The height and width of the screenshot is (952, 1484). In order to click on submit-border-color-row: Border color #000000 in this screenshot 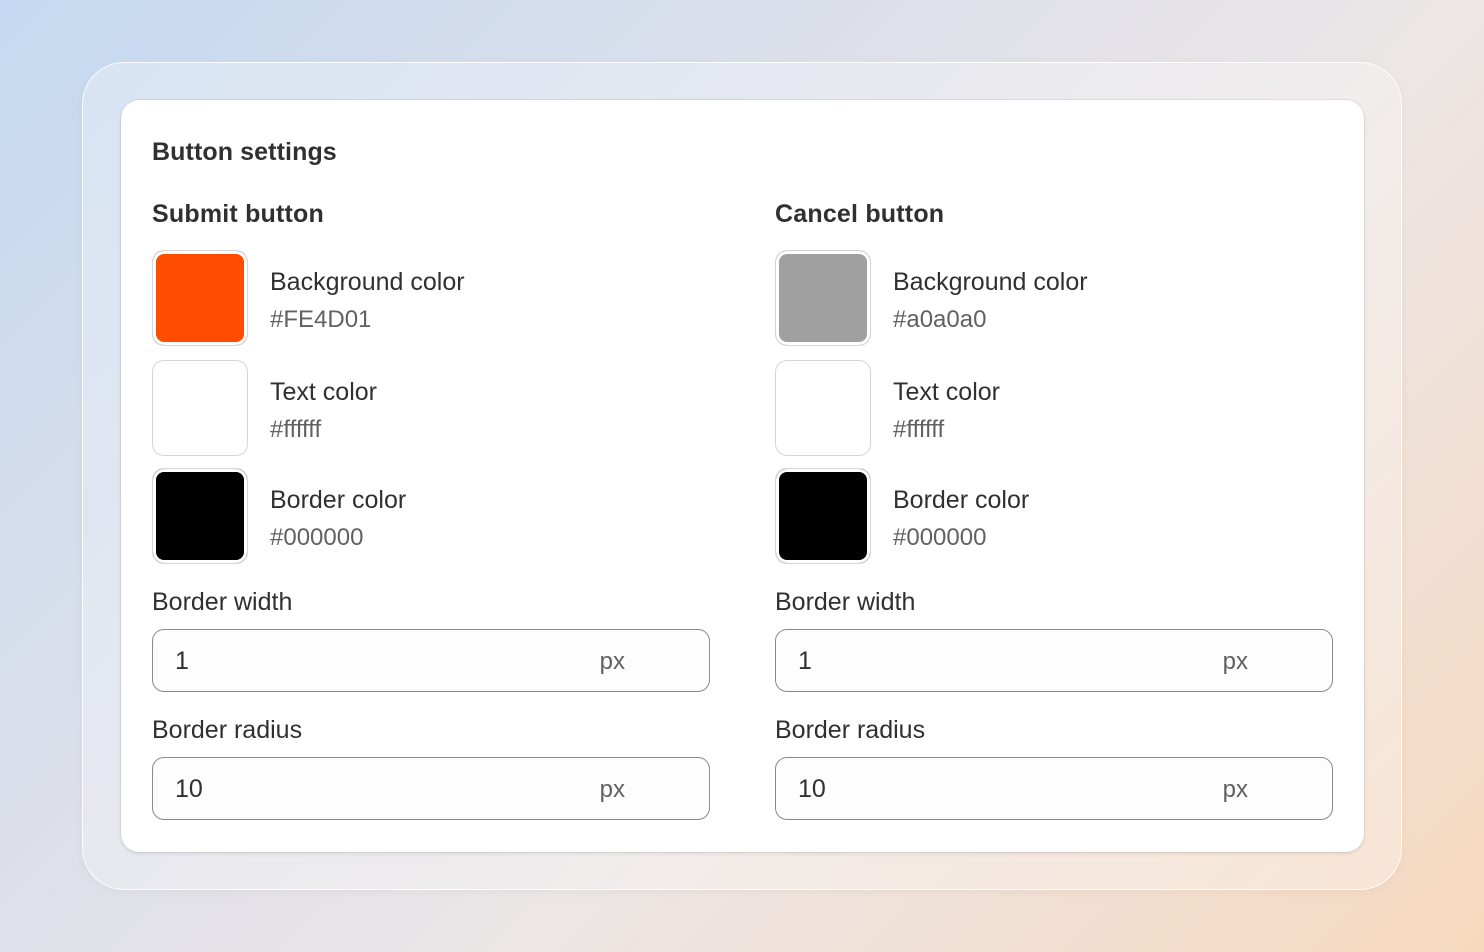, I will do `click(431, 516)`.